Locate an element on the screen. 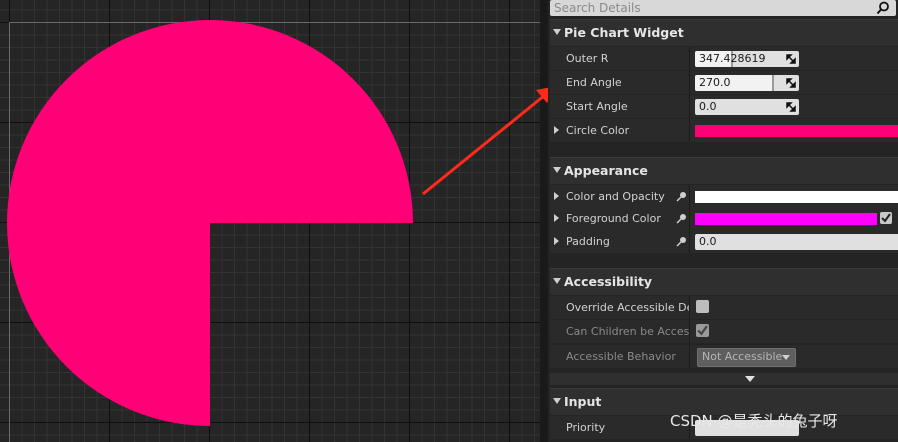 The image size is (898, 442). accessible-behavior-dropdown: Not Accessible is located at coordinates (746, 357).